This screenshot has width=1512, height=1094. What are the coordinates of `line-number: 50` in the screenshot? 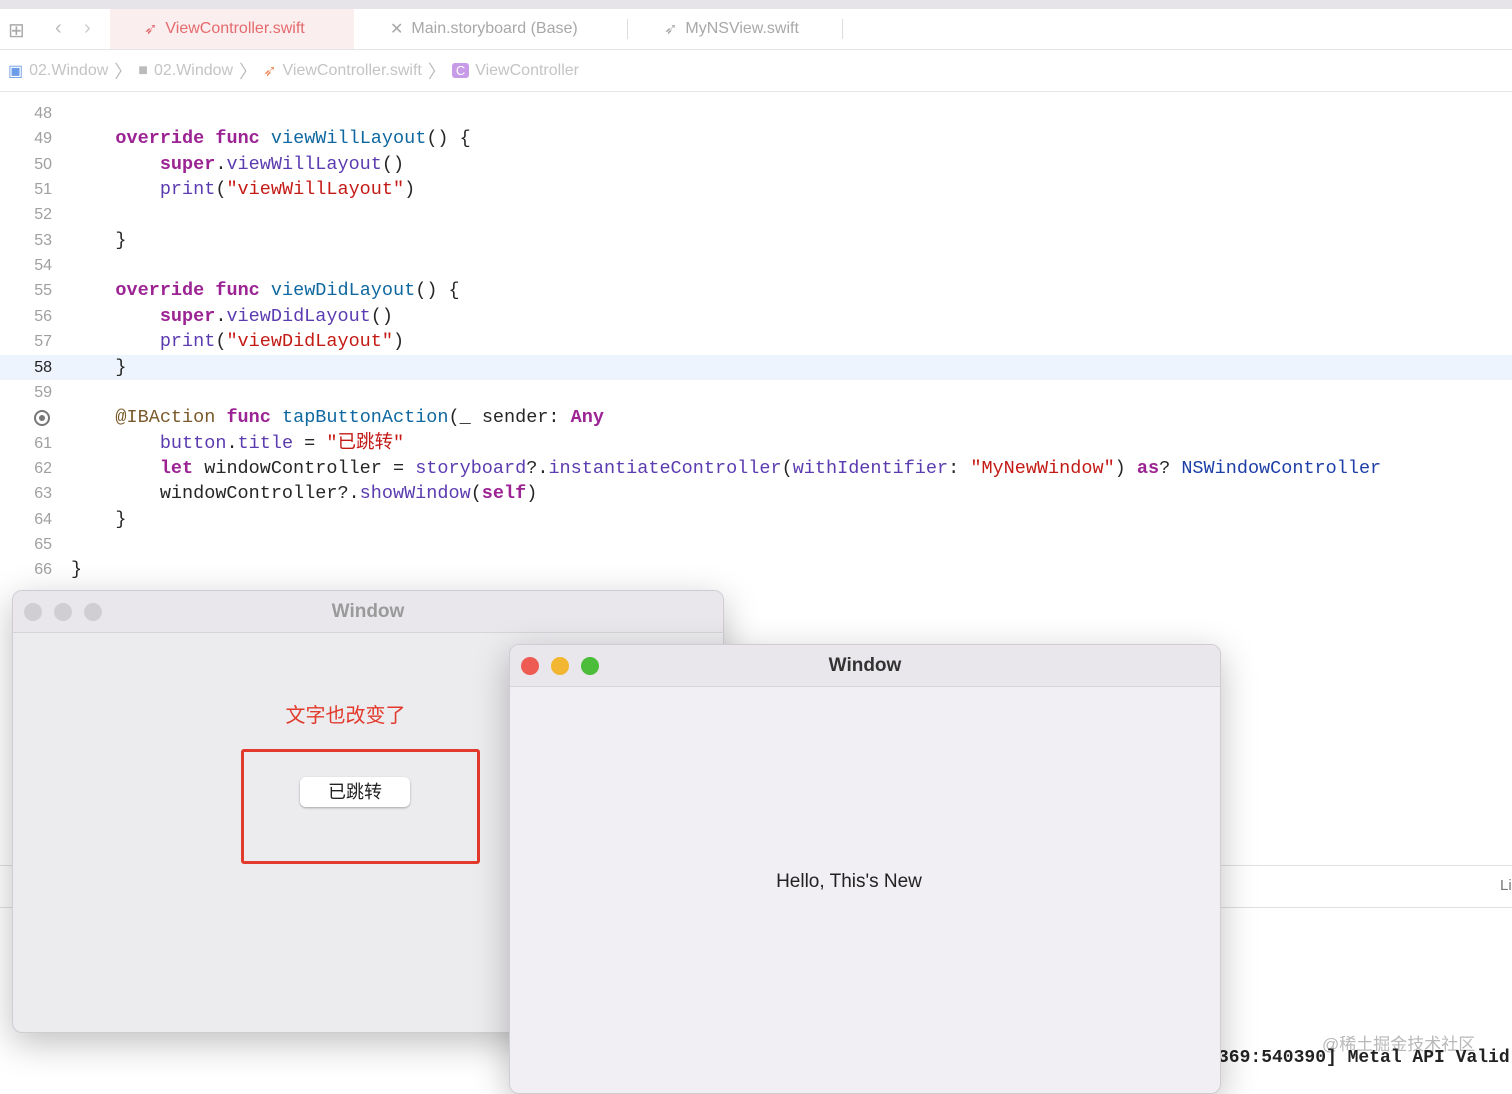 It's located at (43, 164).